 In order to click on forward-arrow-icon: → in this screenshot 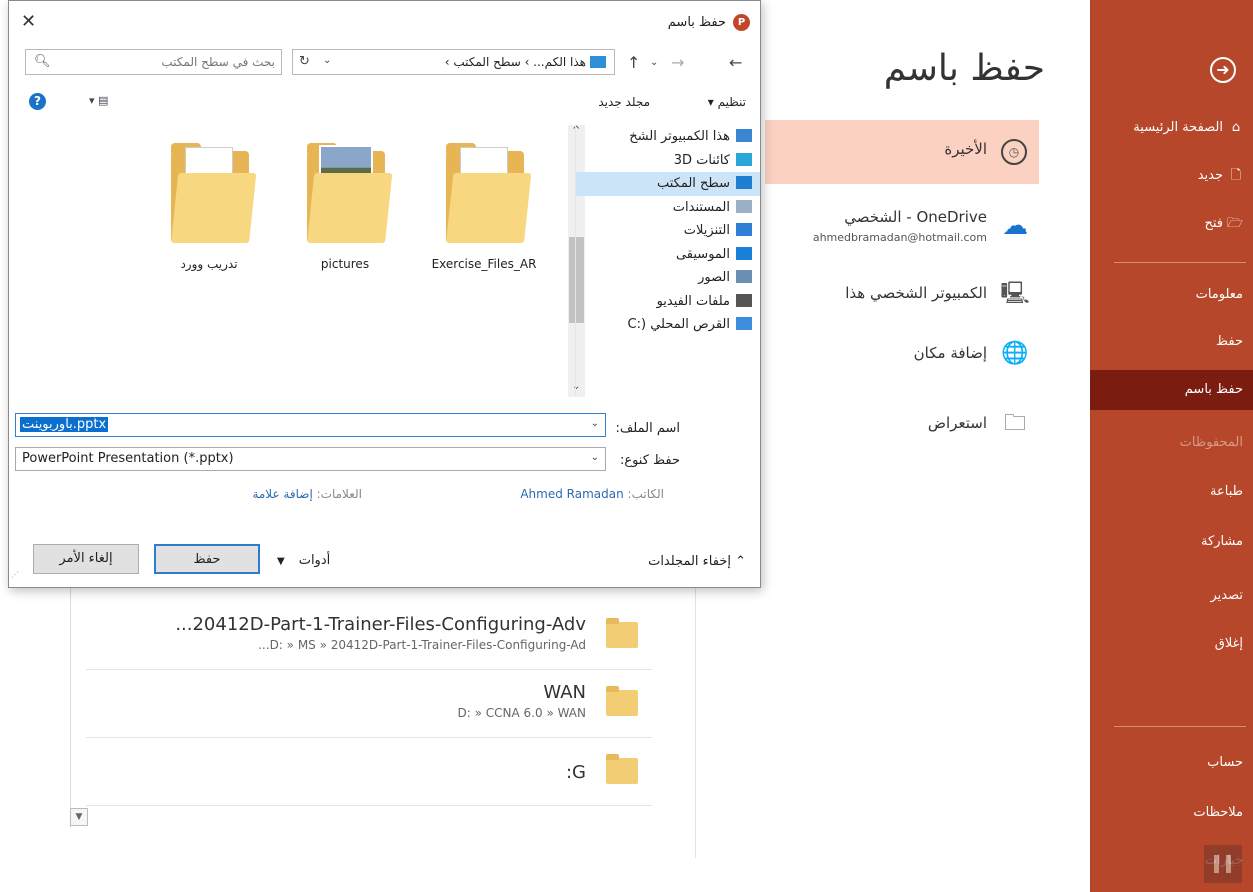, I will do `click(677, 62)`.